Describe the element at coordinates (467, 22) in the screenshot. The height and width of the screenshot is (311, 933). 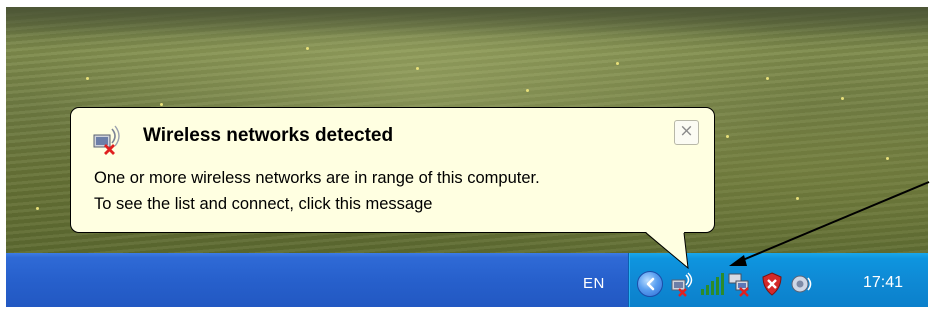
I see `wallpaper-horizon` at that location.